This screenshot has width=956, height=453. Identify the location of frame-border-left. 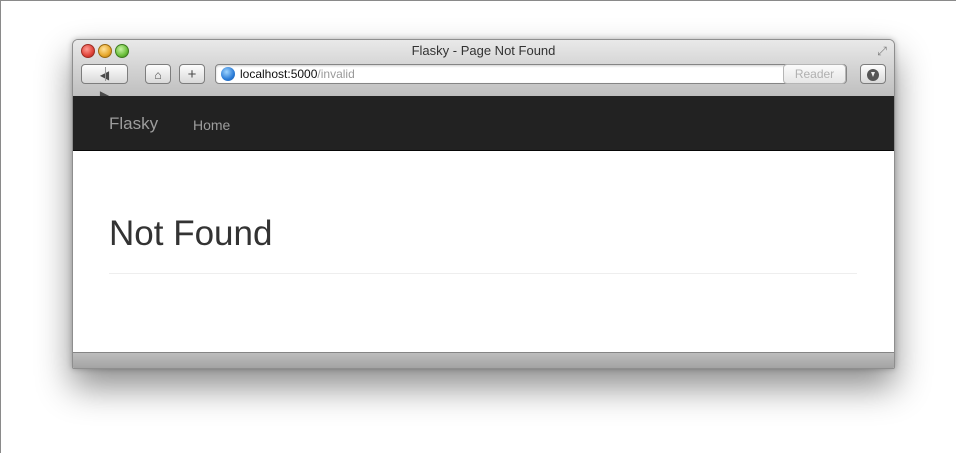
(0, 226).